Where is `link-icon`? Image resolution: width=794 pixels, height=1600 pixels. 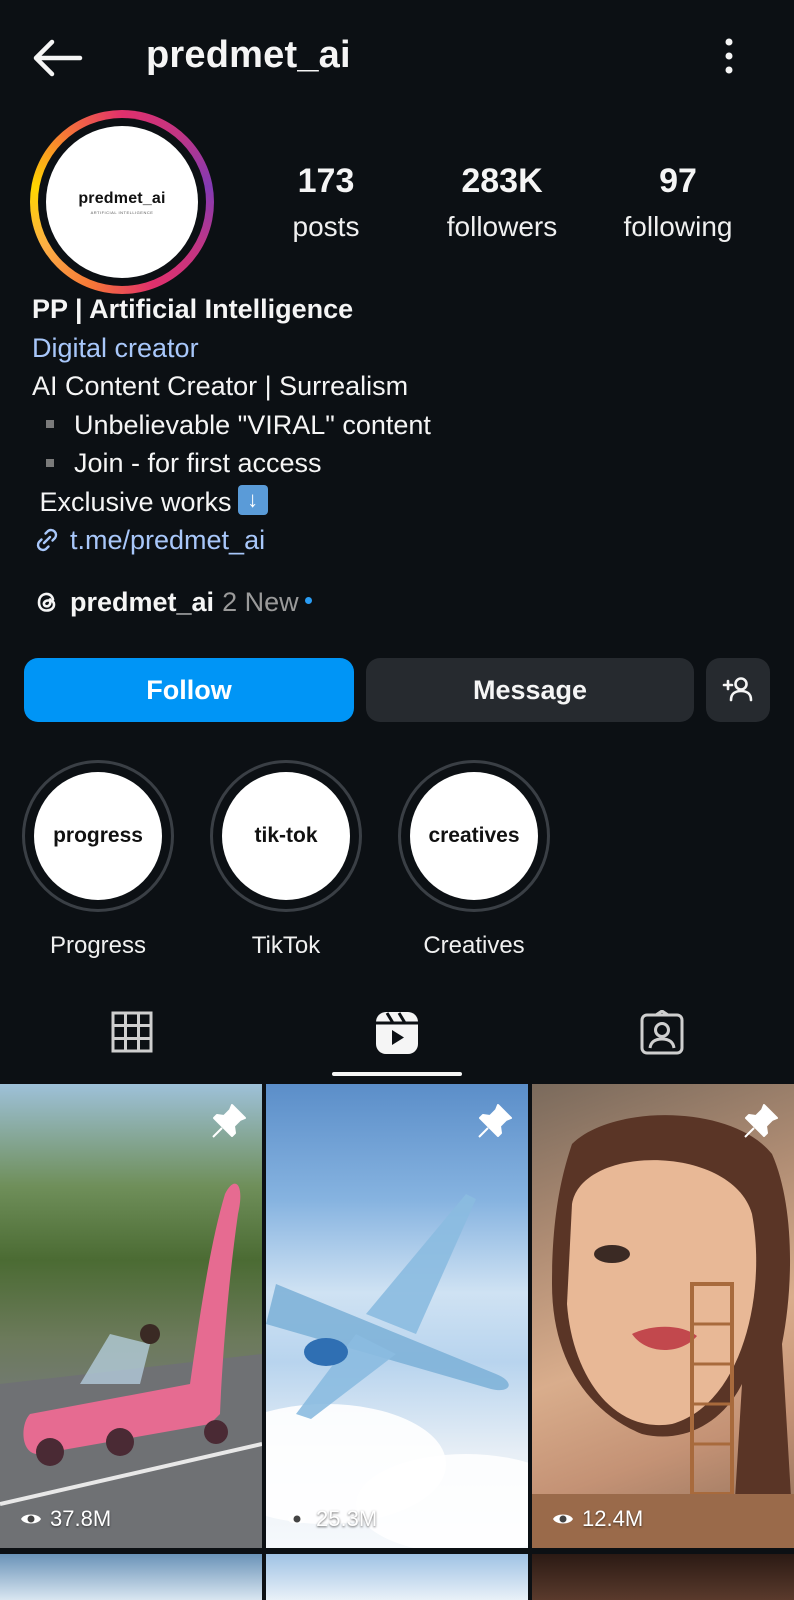
link-icon is located at coordinates (47, 540).